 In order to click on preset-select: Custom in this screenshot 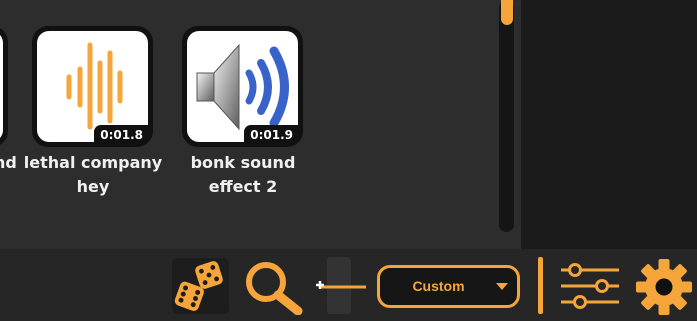, I will do `click(448, 286)`.